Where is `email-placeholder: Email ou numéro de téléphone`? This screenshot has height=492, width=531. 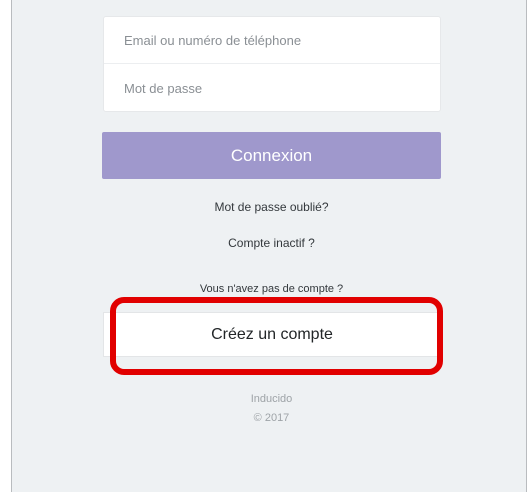
email-placeholder: Email ou numéro de téléphone is located at coordinates (213, 40).